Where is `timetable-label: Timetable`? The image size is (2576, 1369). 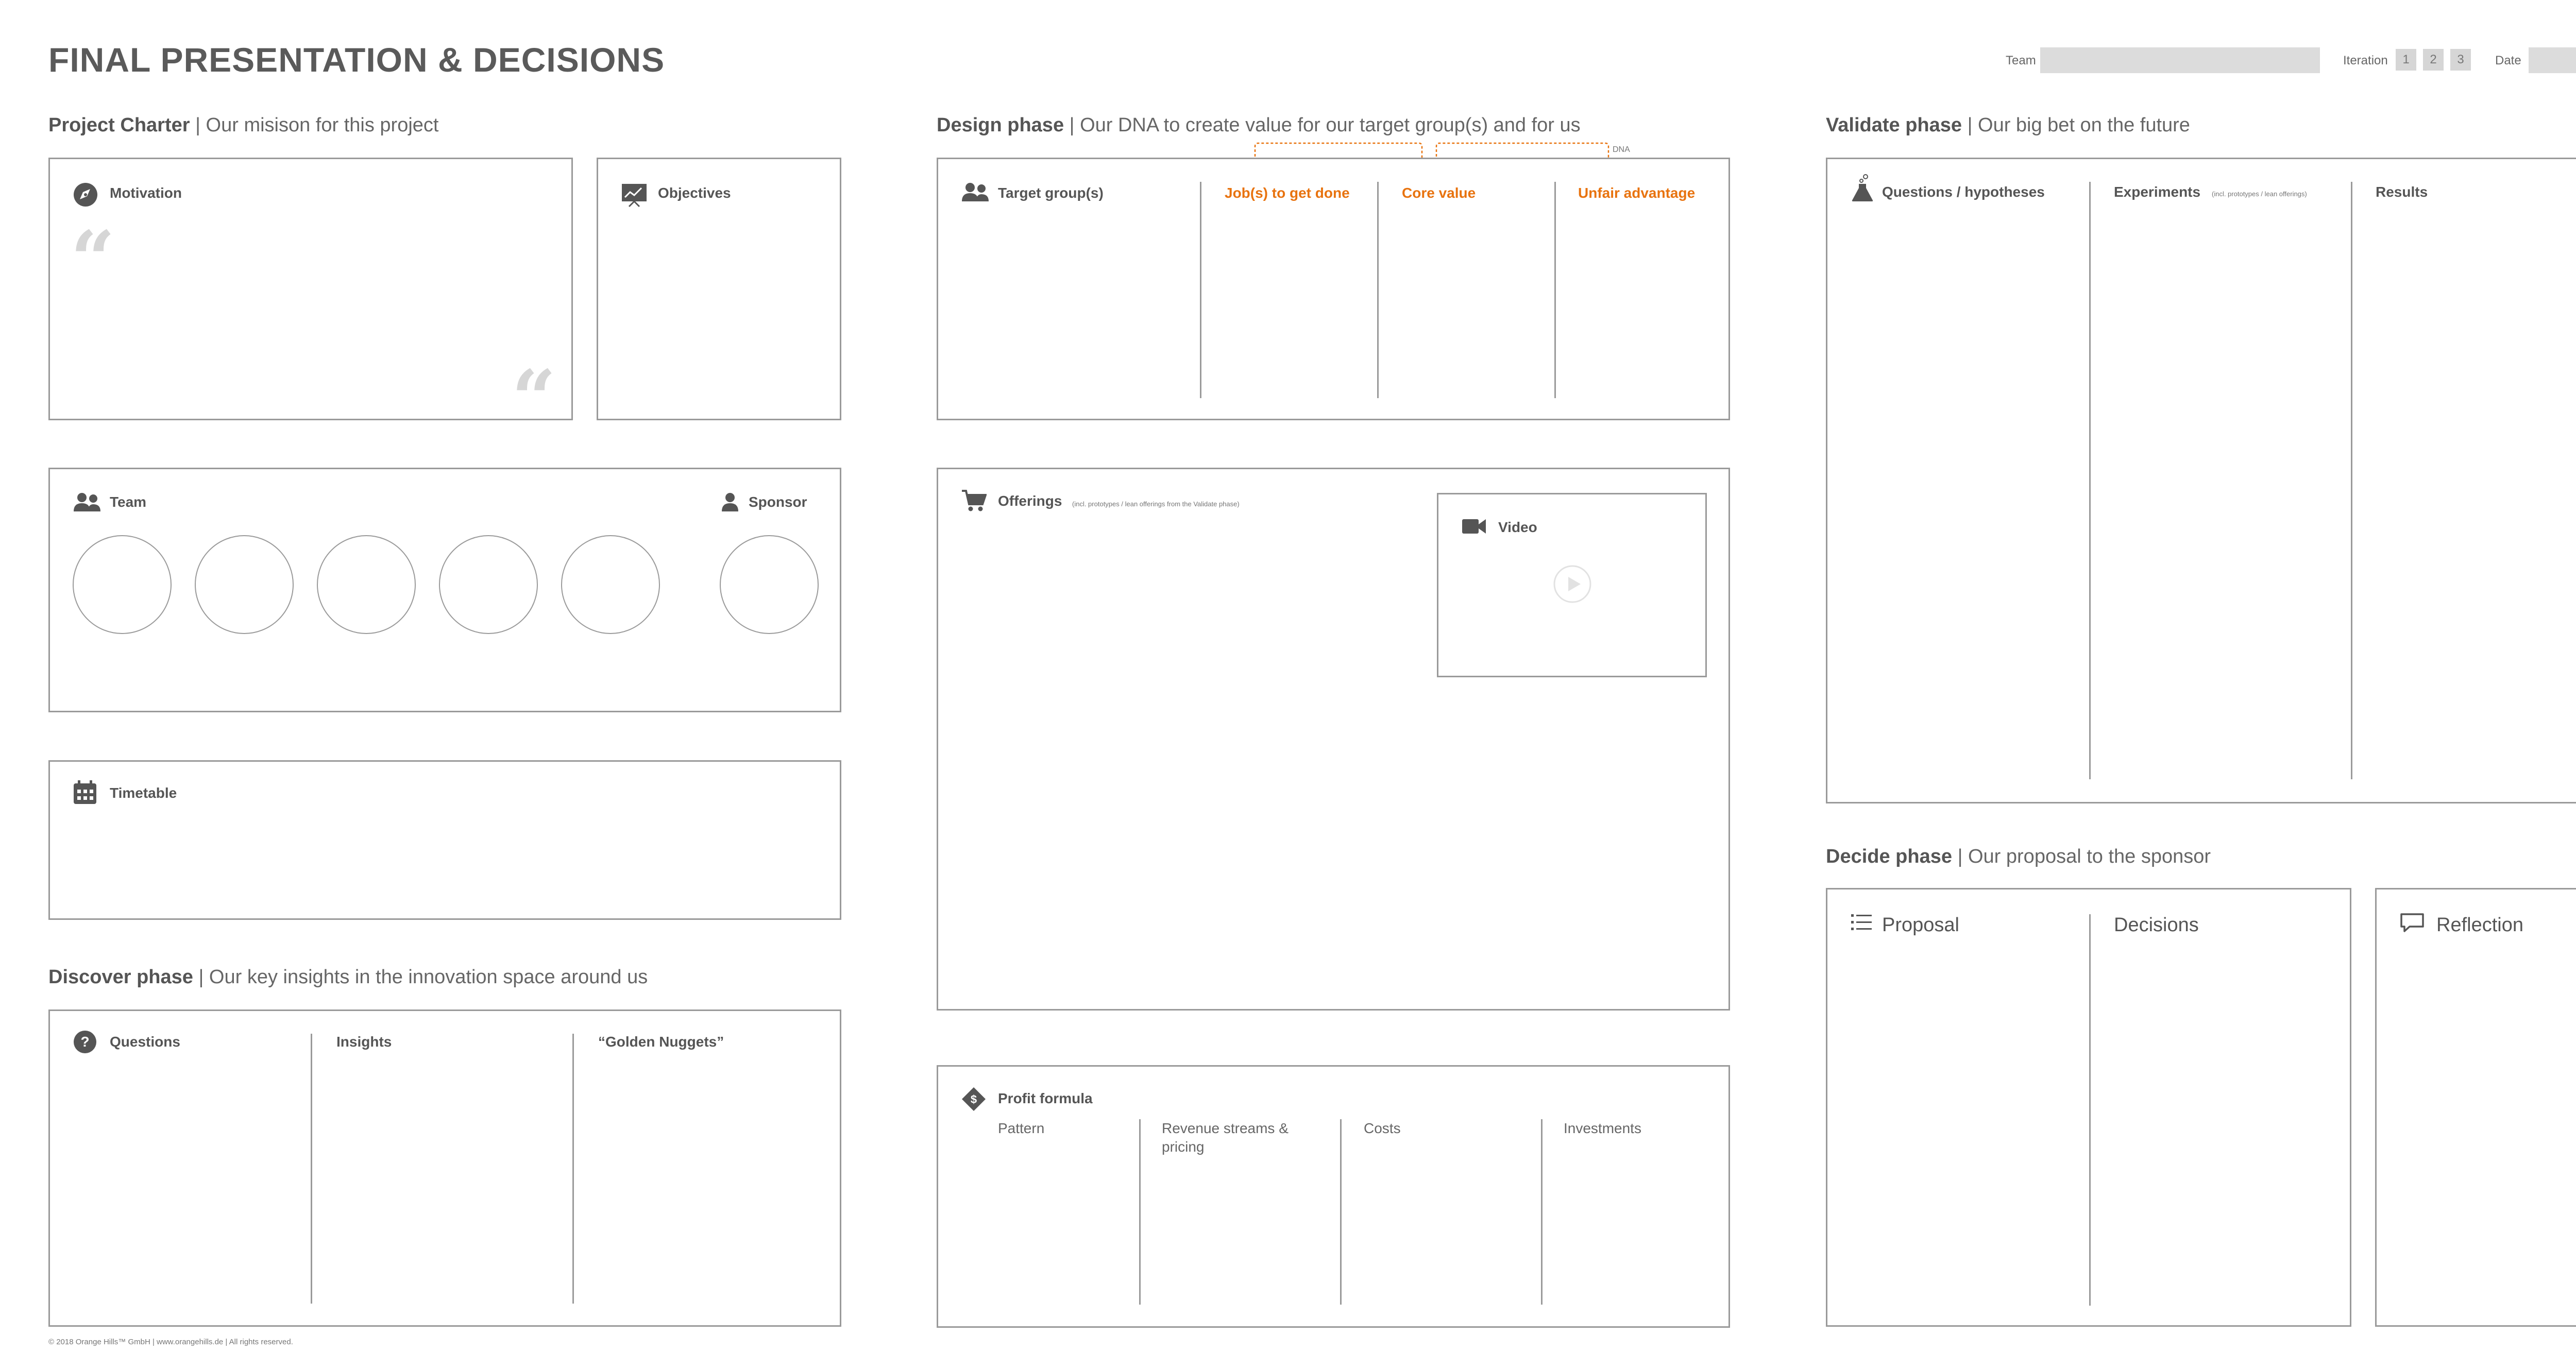
timetable-label: Timetable is located at coordinates (143, 793).